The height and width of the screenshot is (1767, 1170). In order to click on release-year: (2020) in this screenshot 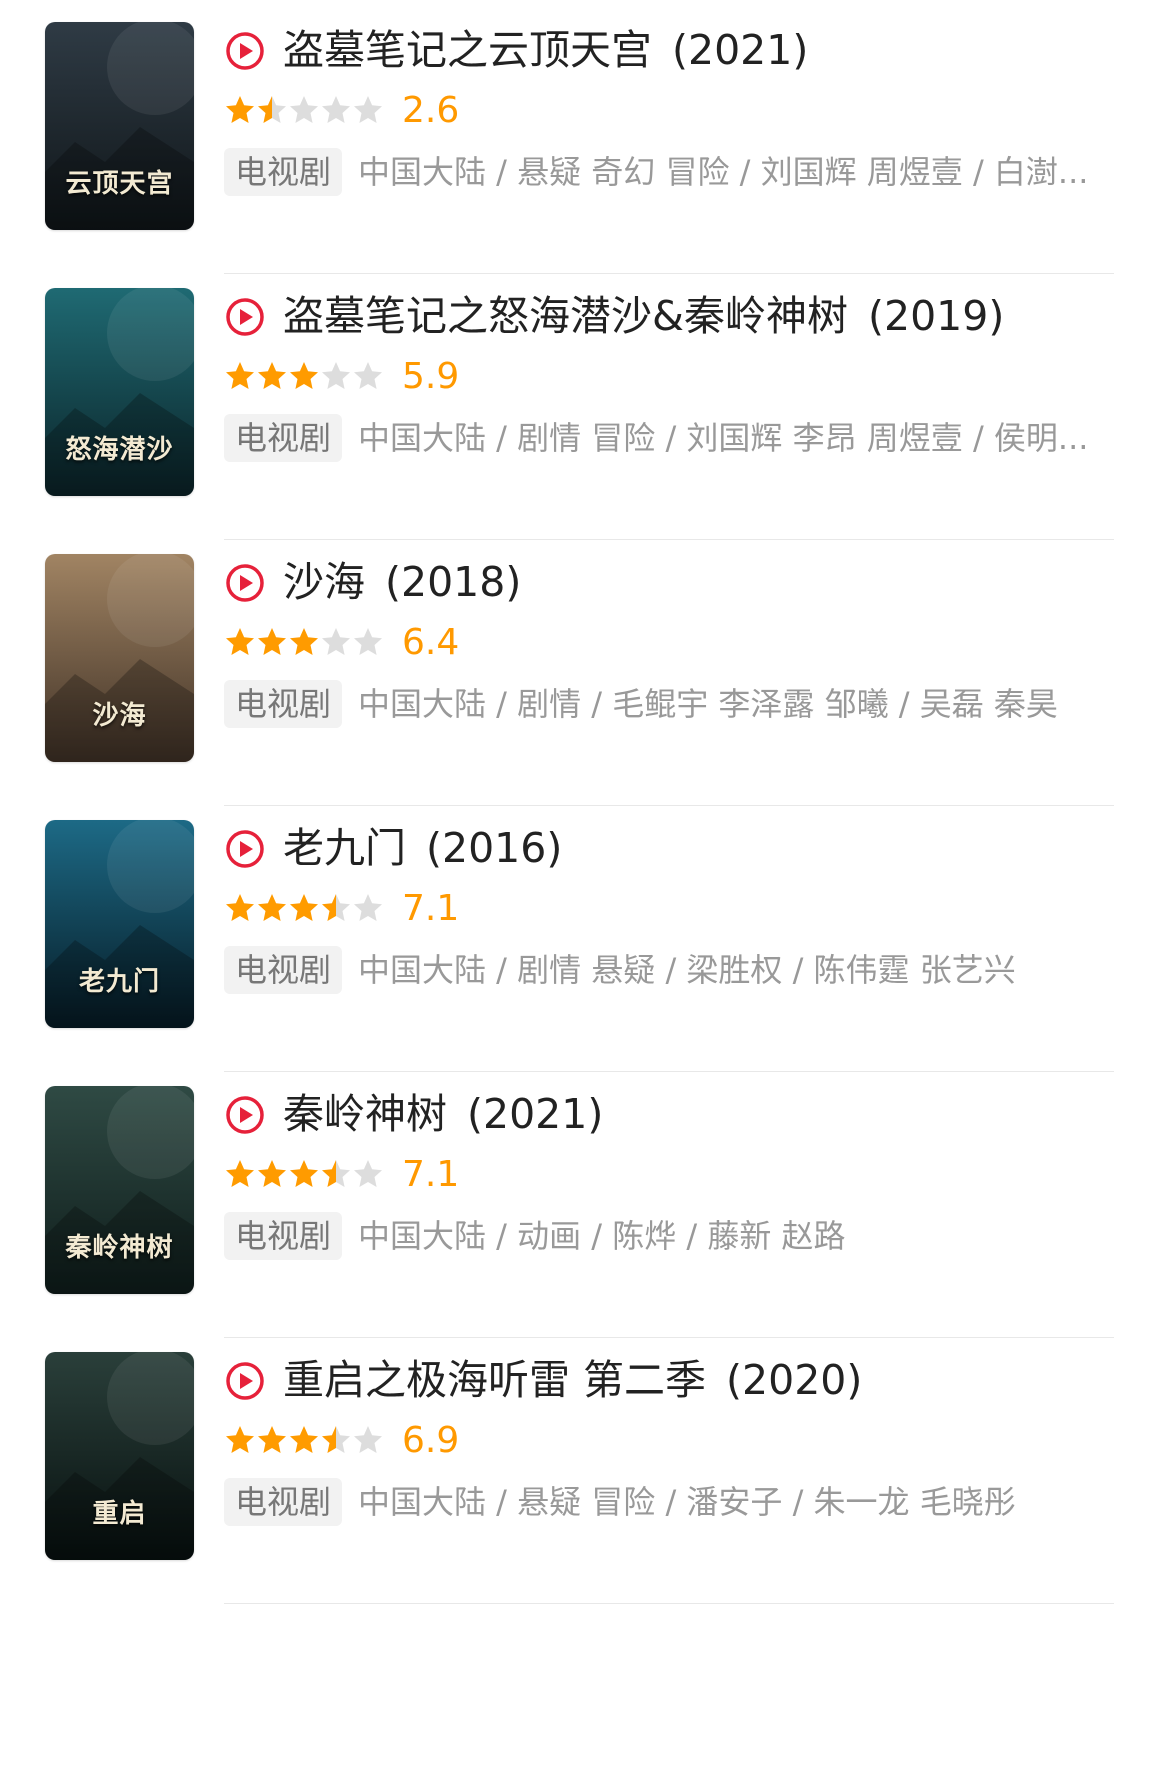, I will do `click(794, 1380)`.